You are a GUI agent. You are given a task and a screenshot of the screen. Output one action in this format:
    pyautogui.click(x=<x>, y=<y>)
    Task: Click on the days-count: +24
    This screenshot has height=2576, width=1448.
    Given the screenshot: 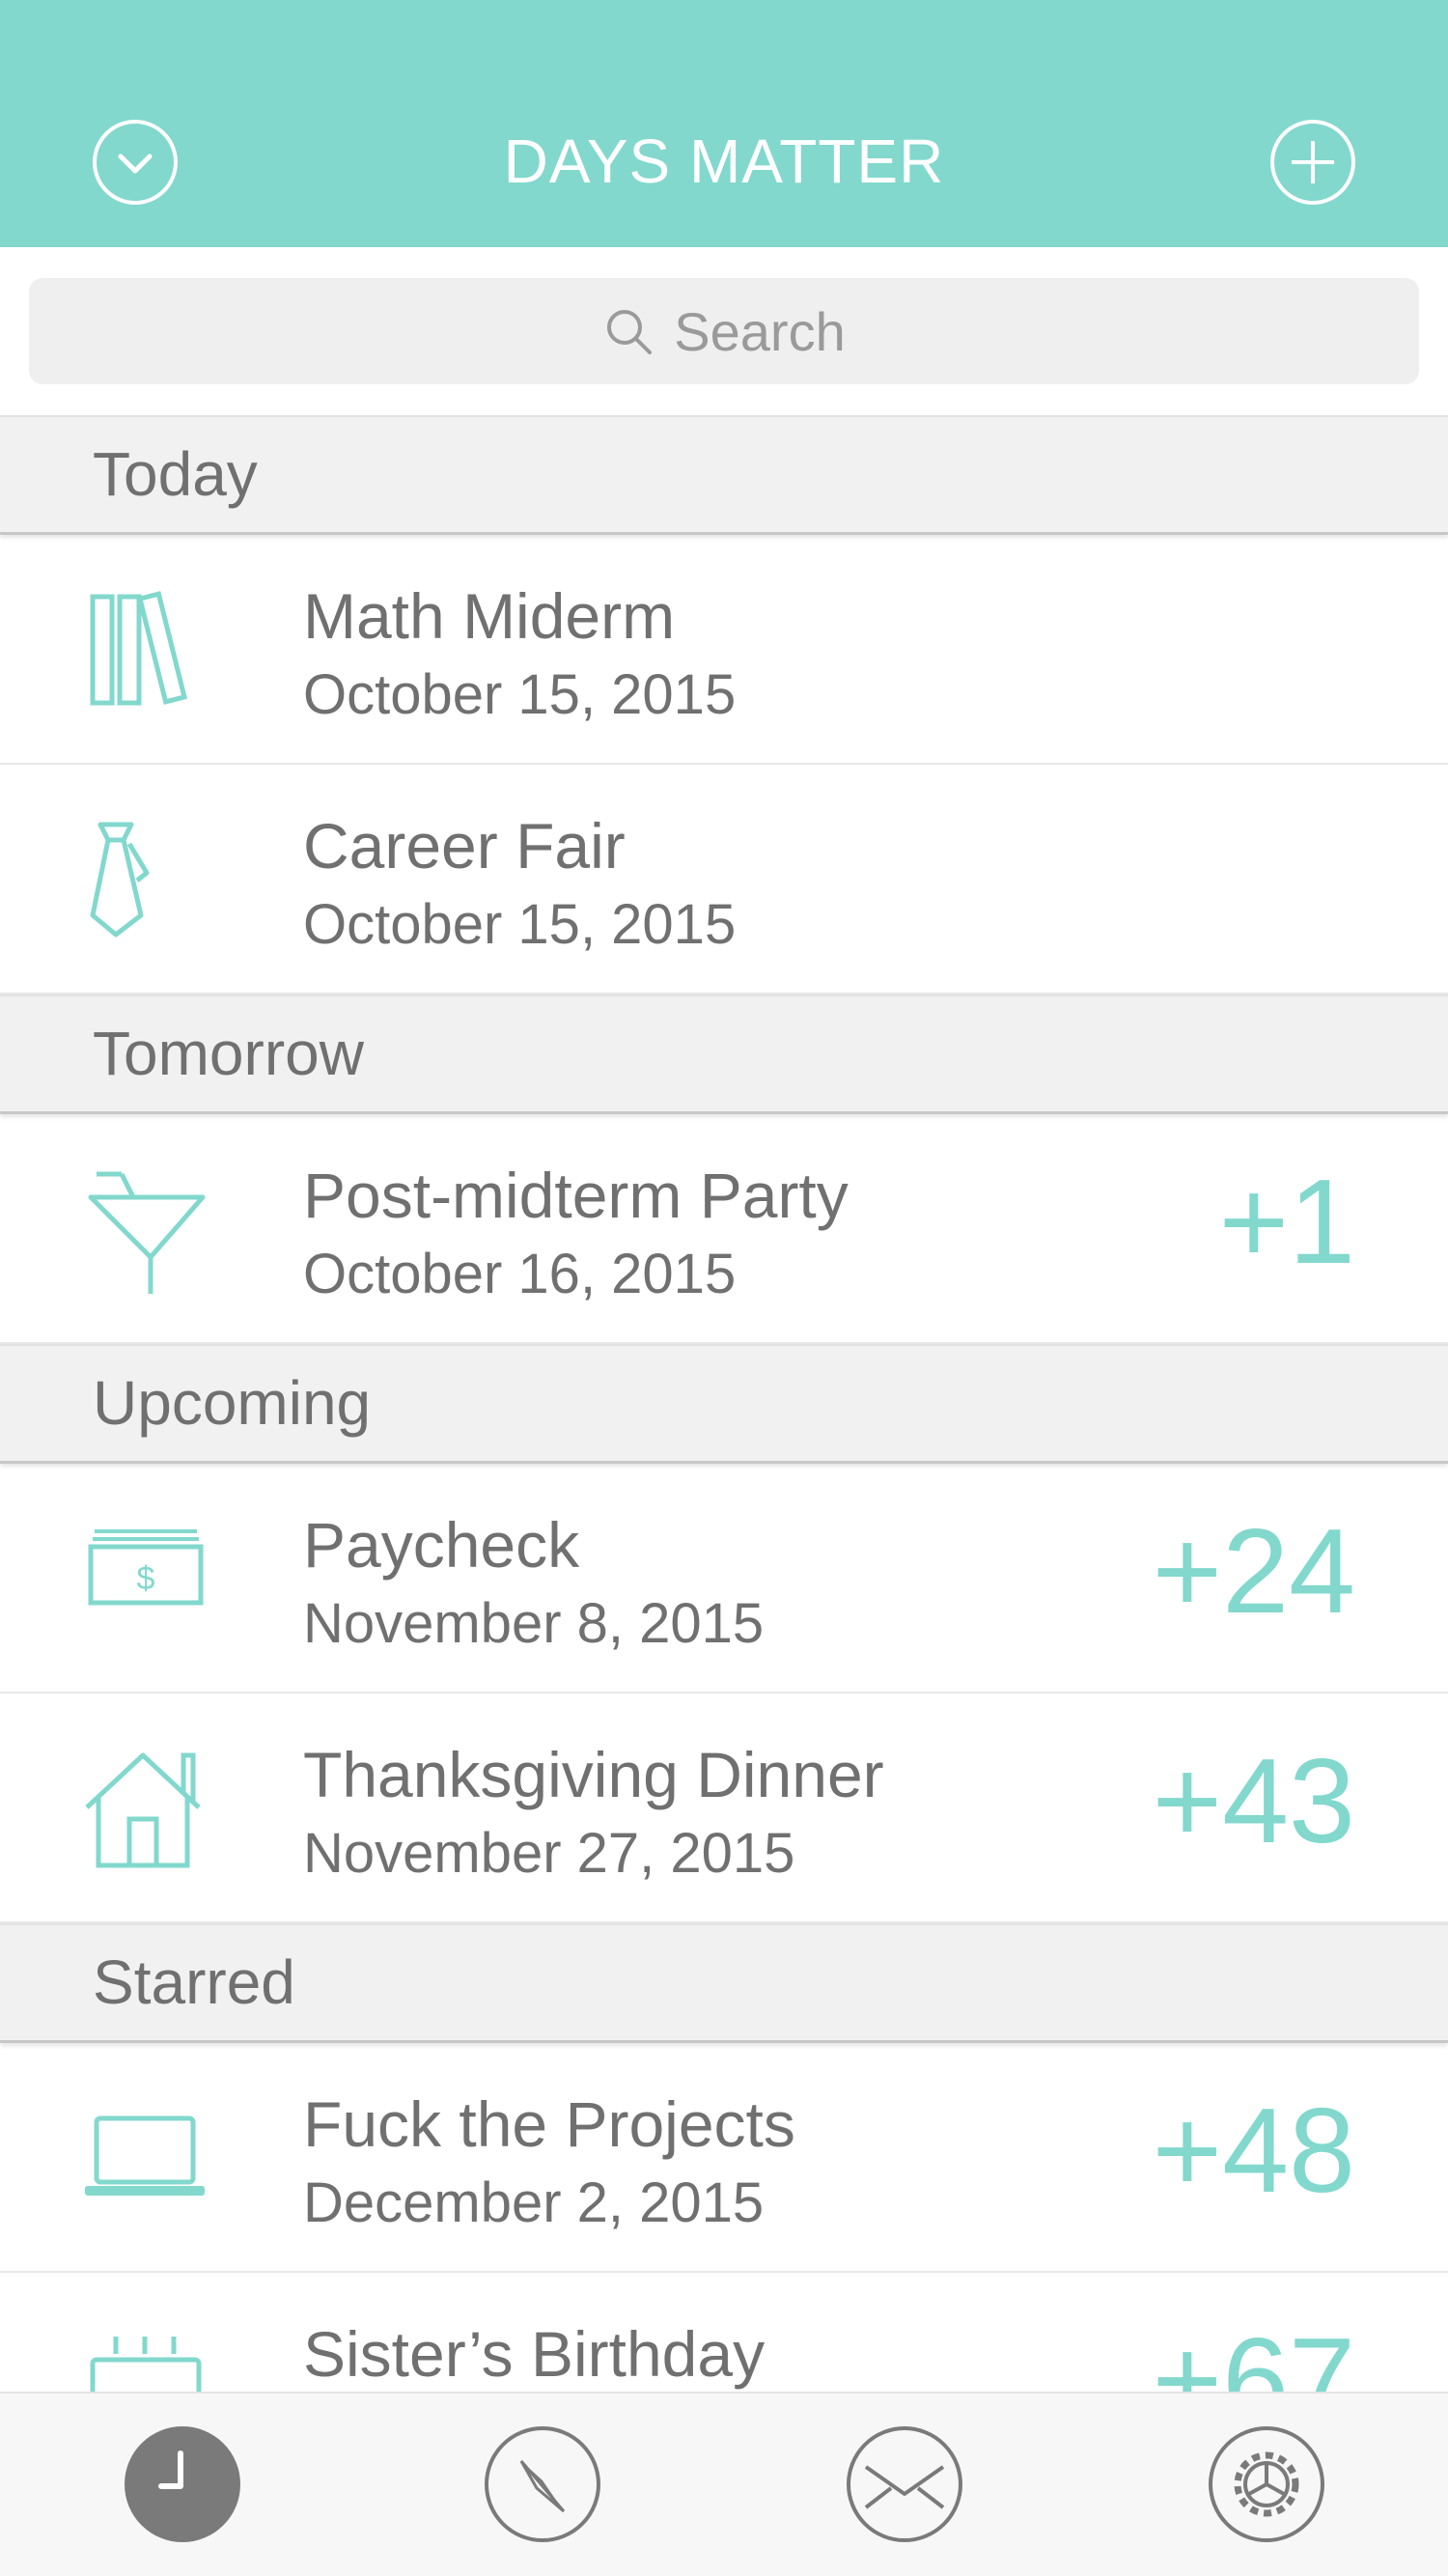 What is the action you would take?
    pyautogui.click(x=1254, y=1572)
    